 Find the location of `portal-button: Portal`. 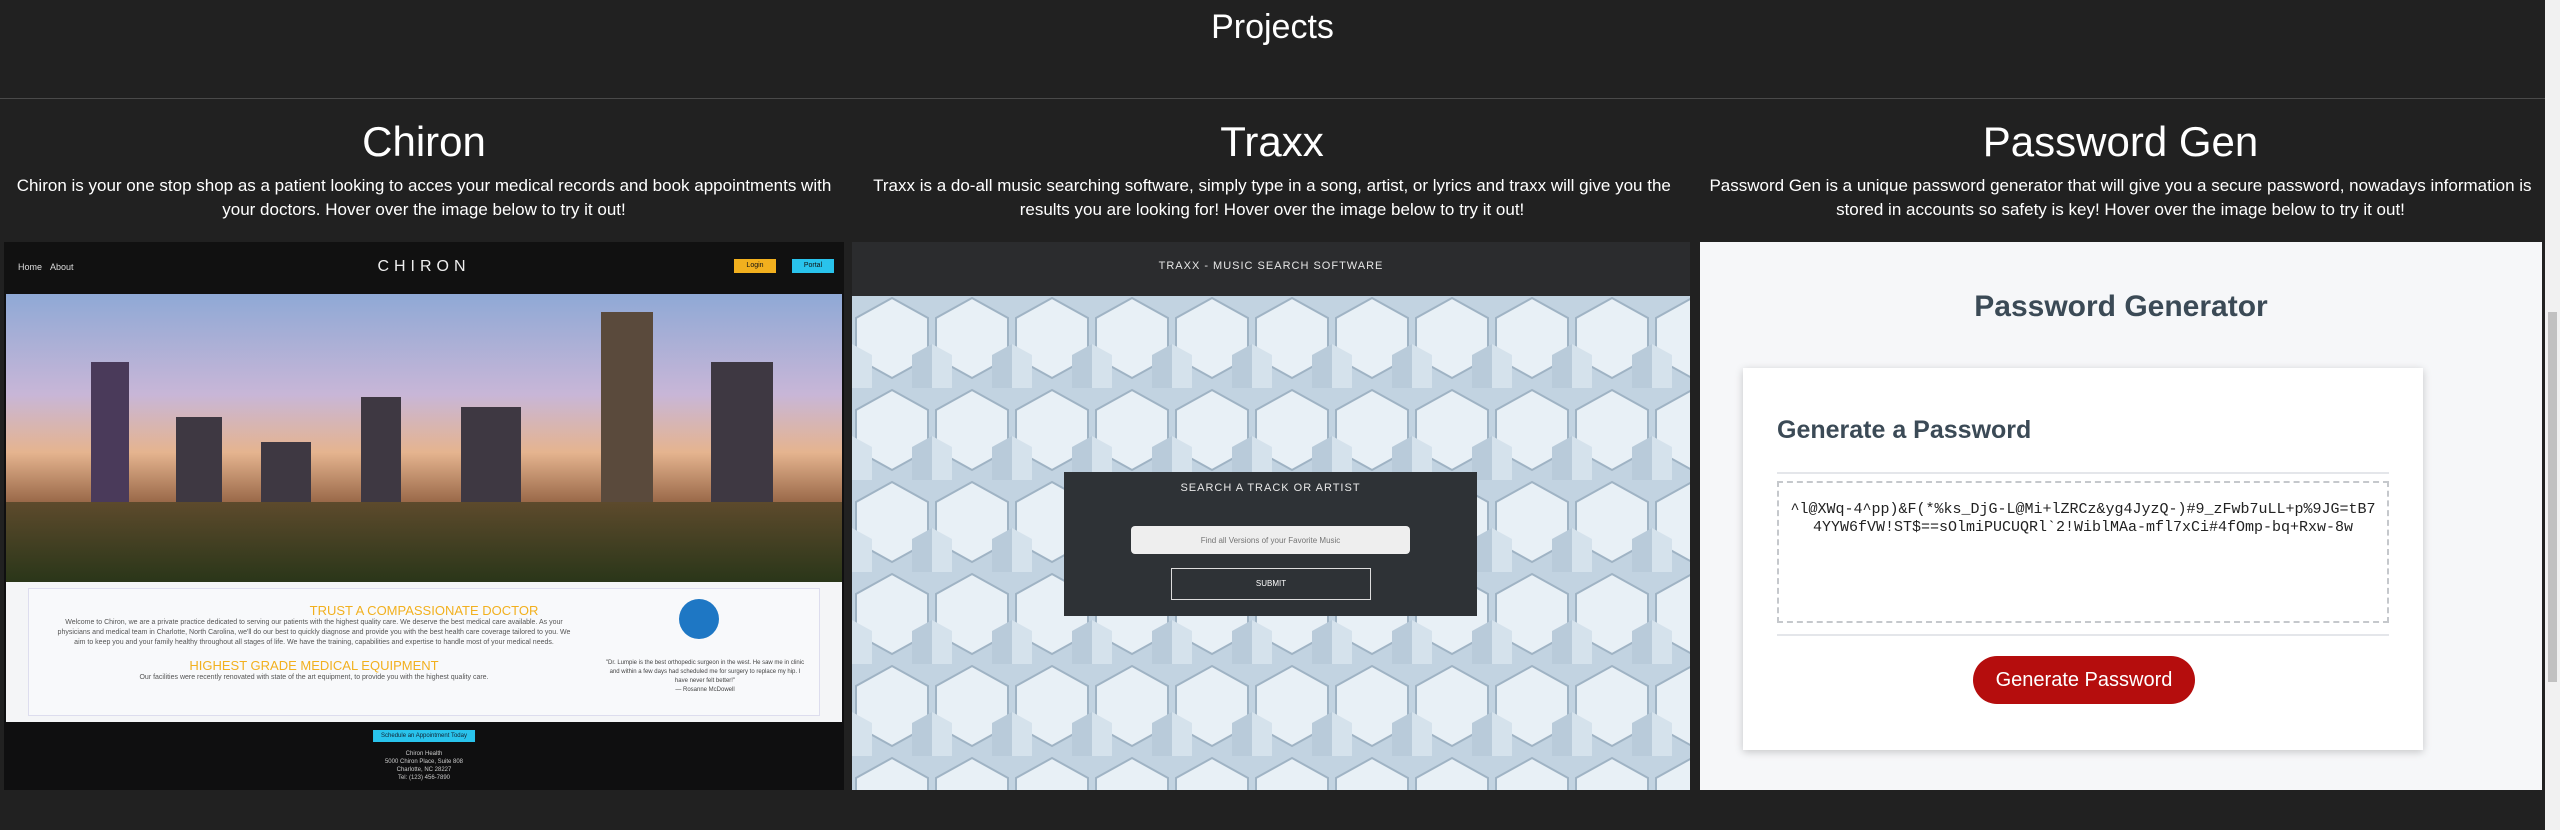

portal-button: Portal is located at coordinates (813, 266).